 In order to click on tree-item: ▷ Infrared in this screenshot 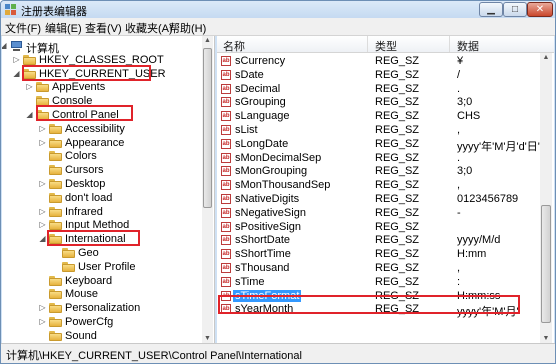, I will do `click(101, 212)`.